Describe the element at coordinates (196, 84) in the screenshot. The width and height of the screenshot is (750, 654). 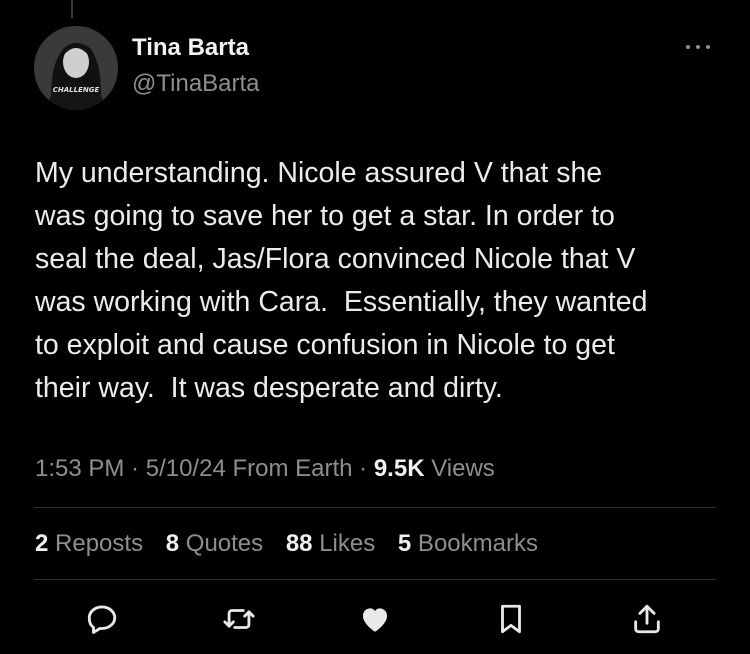
I see `user-handle: @TinaBarta` at that location.